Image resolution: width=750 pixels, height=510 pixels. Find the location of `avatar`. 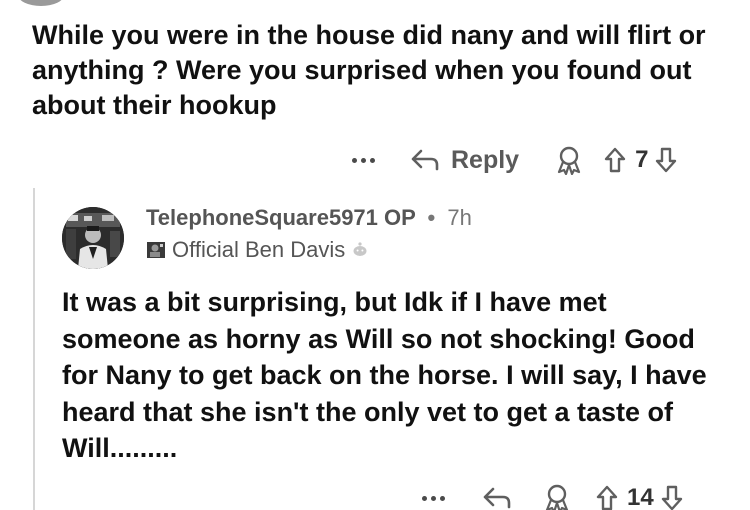

avatar is located at coordinates (93, 238).